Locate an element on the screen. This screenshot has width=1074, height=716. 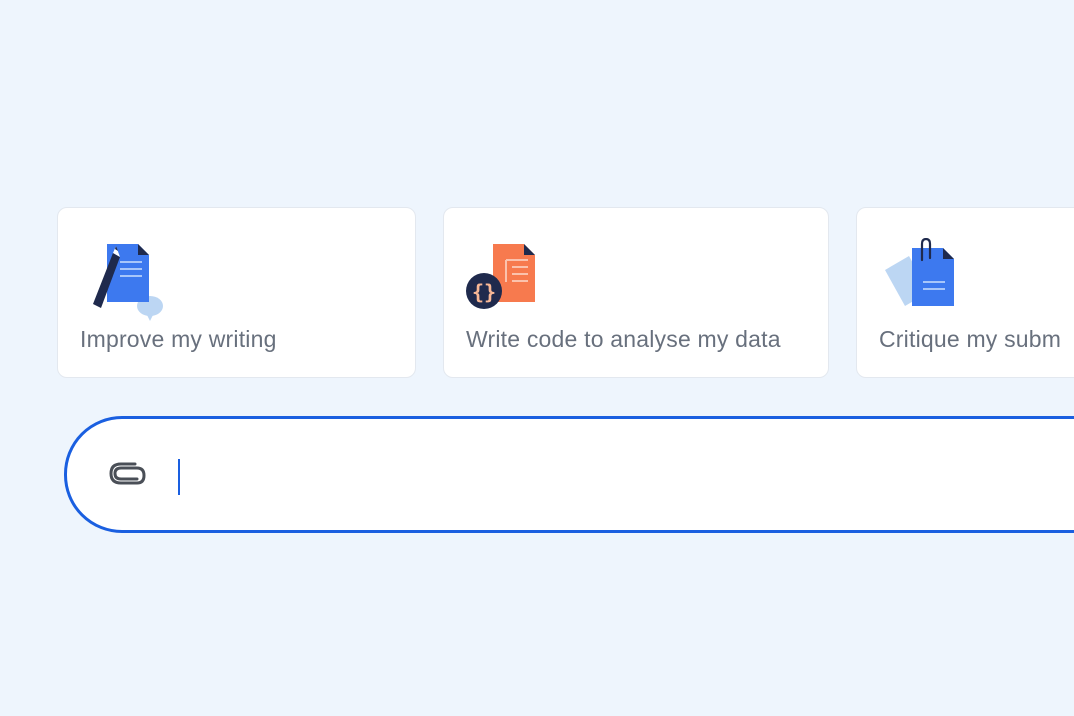
suggestion-card-critique-submission: Critique my subm is located at coordinates (965, 292).